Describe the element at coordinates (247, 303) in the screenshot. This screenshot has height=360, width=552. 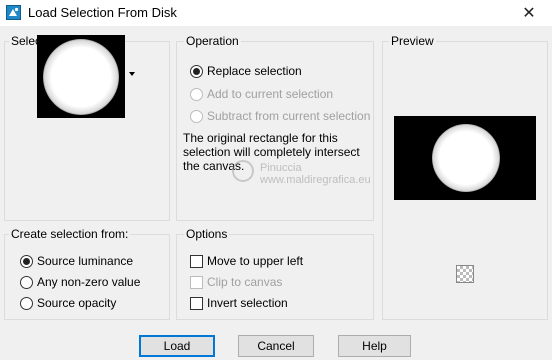
I see `checkbox-label: Invert selection` at that location.